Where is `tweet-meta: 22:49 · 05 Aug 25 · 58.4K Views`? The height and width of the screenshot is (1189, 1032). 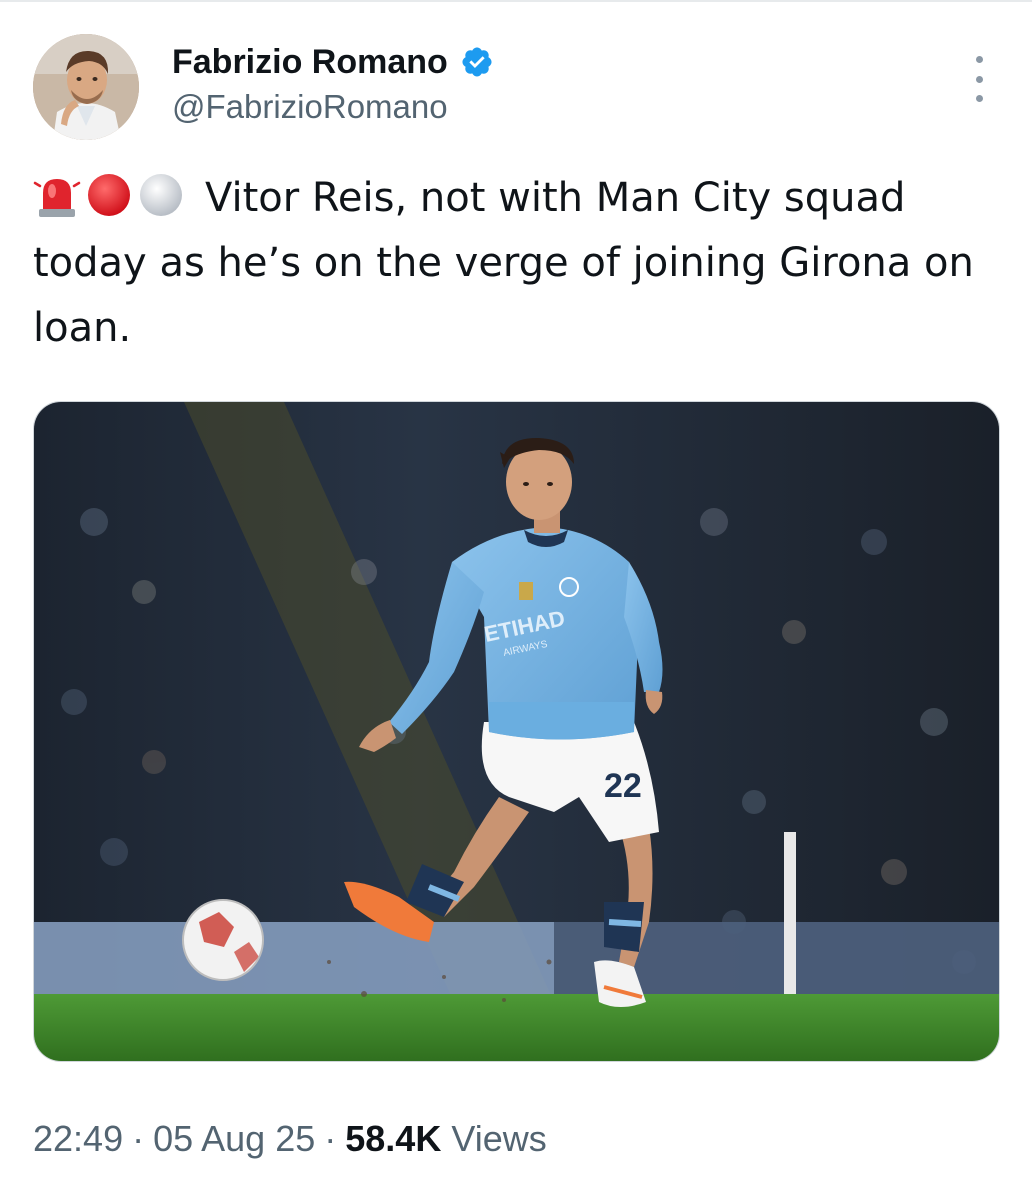
tweet-meta: 22:49 · 05 Aug 25 · 58.4K Views is located at coordinates (290, 1139).